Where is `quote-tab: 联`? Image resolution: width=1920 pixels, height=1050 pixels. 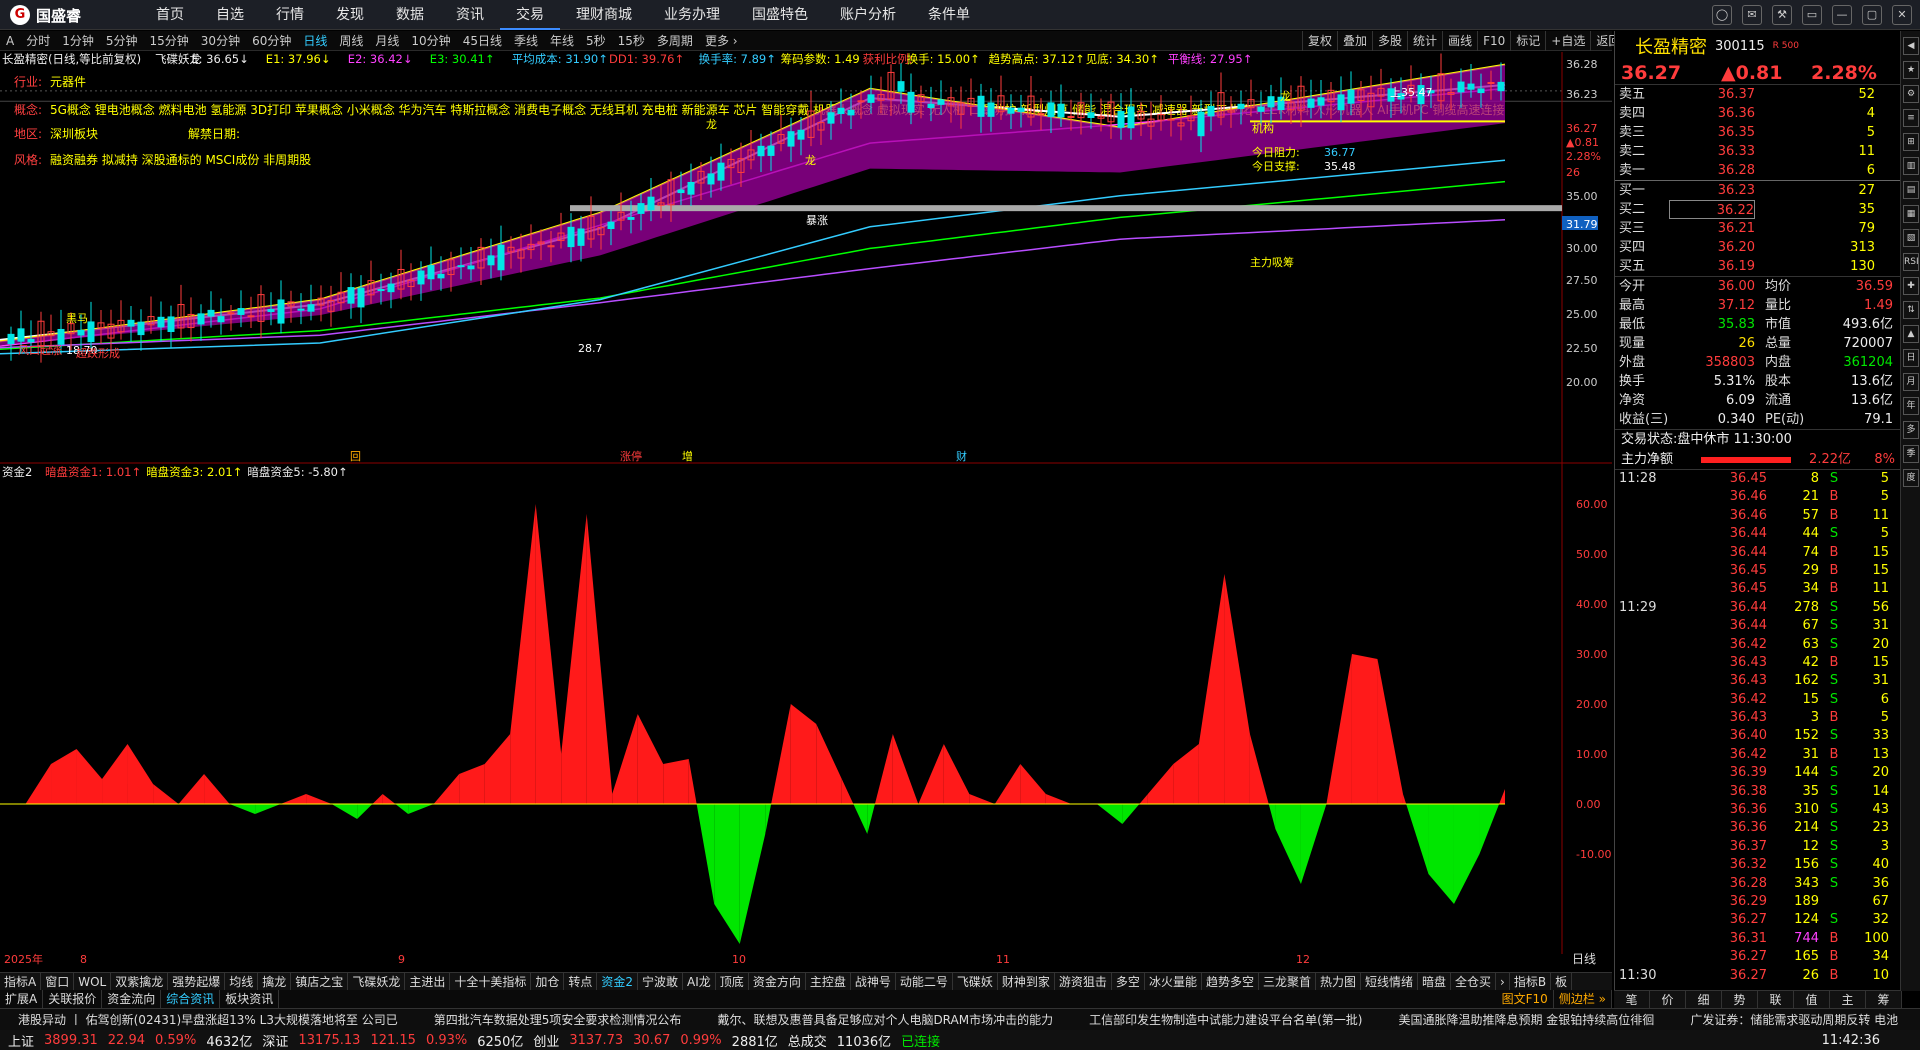
quote-tab: 联 is located at coordinates (1776, 999).